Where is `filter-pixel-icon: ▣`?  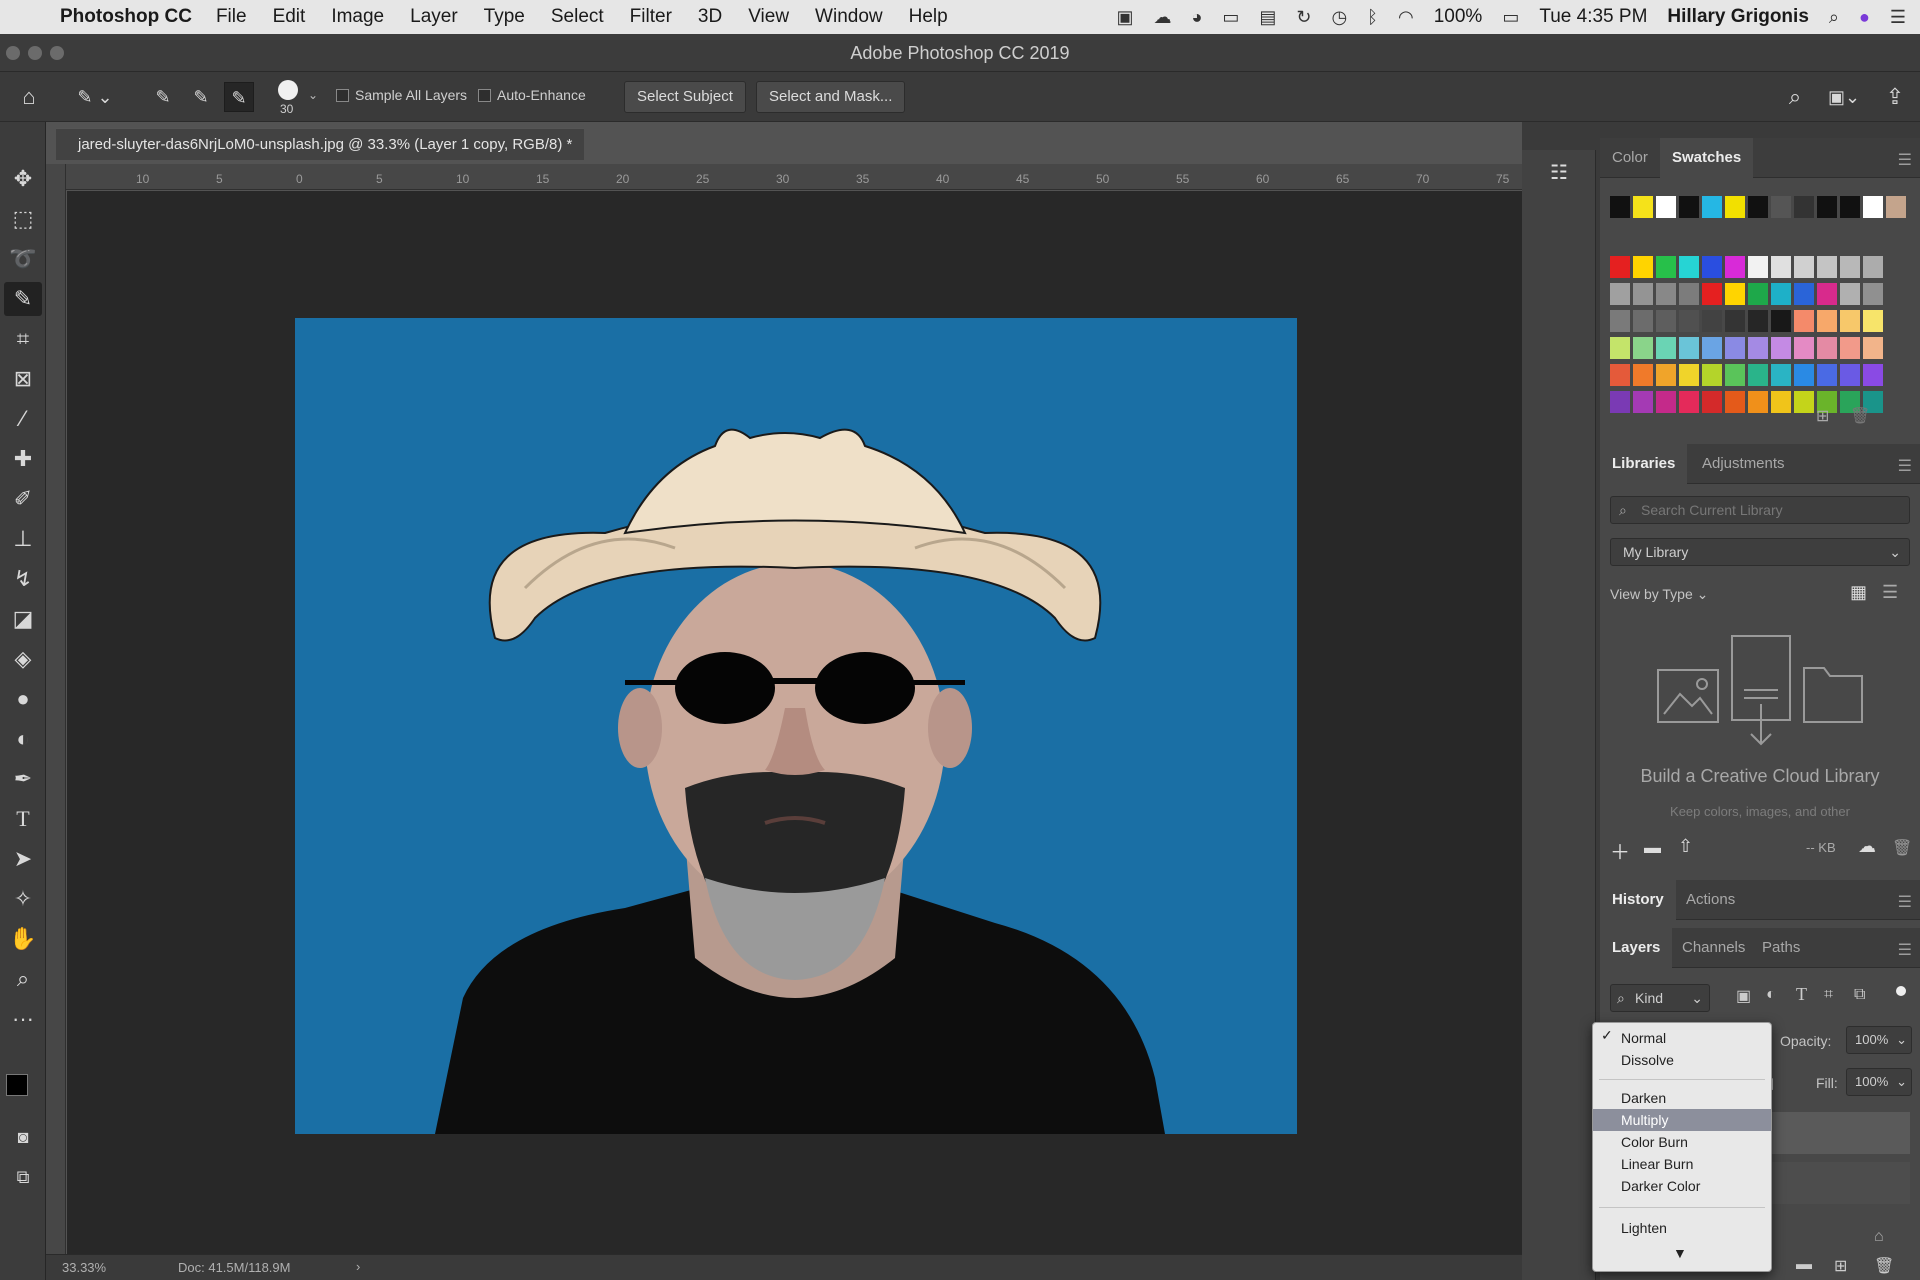
filter-pixel-icon: ▣ is located at coordinates (1743, 996).